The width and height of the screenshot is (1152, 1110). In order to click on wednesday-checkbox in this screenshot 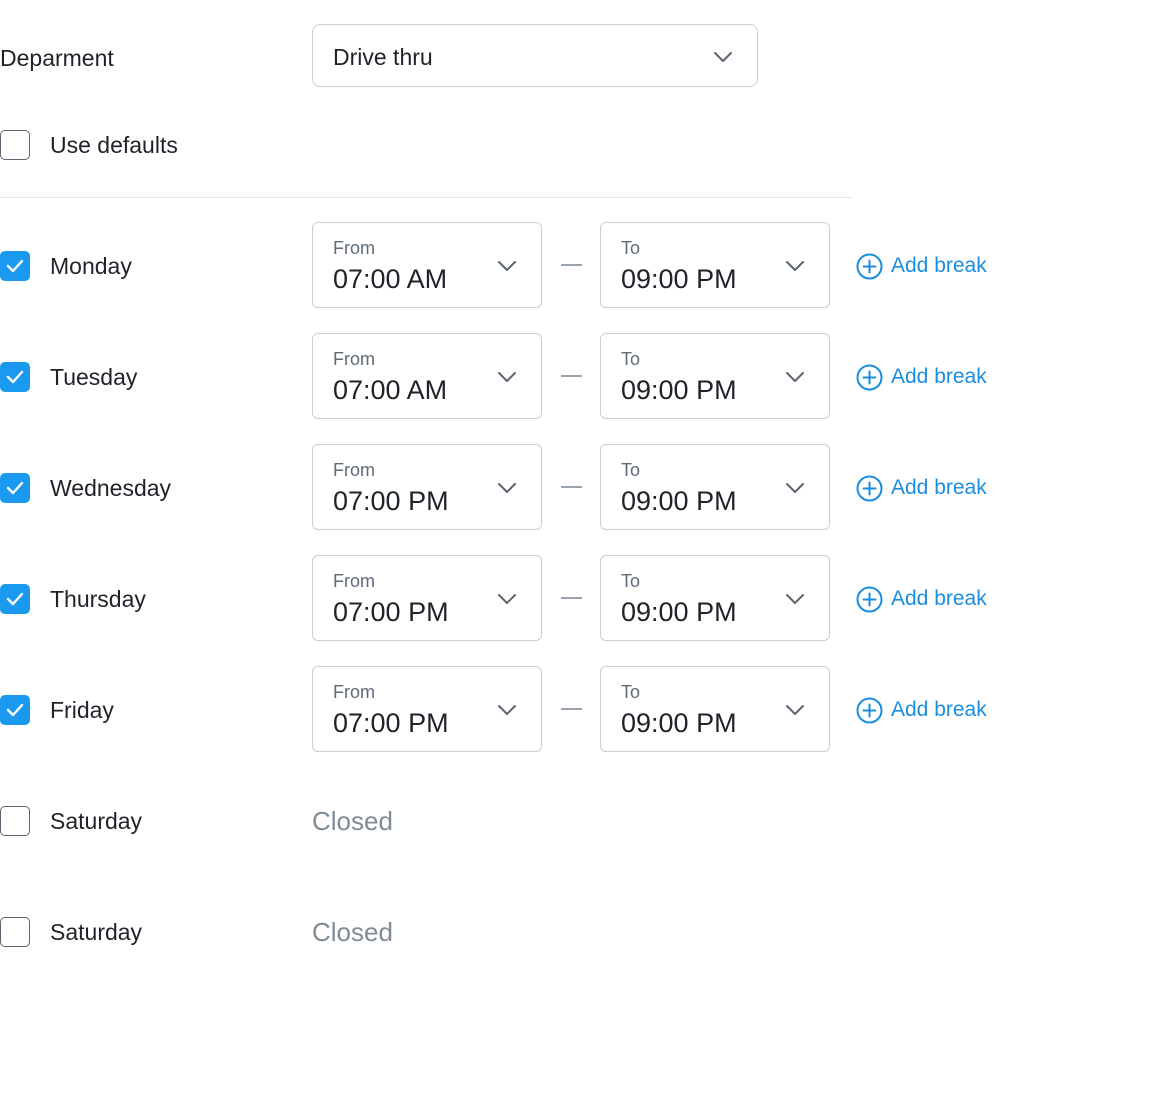, I will do `click(15, 488)`.